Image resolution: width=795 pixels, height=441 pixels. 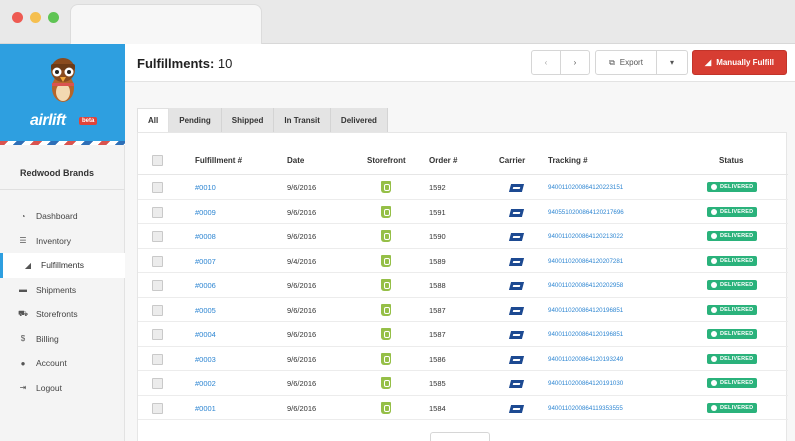 I want to click on select-all-checkbox, so click(x=157, y=160).